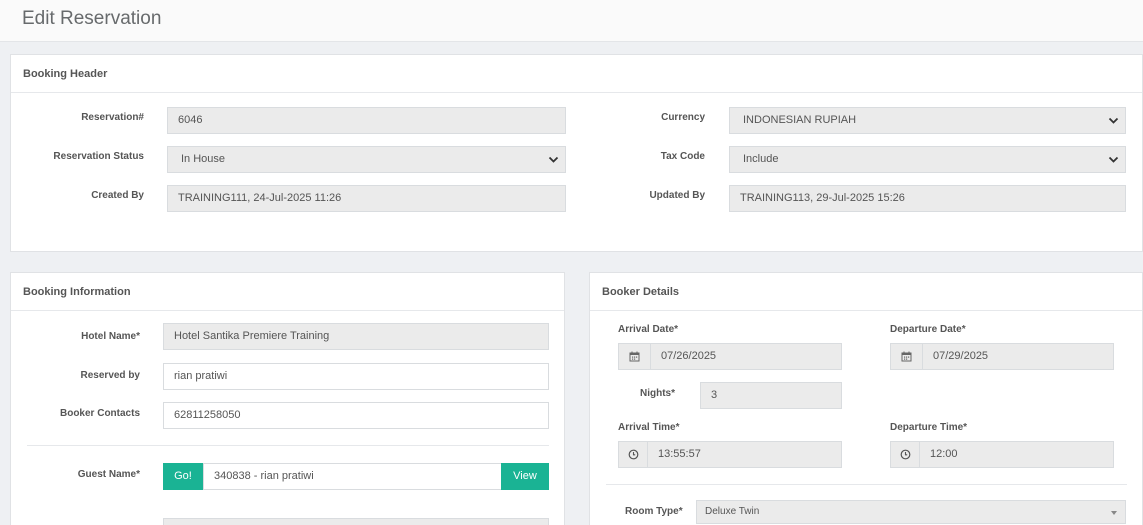  I want to click on arrival-date-input: 07/26/2025, so click(746, 356).